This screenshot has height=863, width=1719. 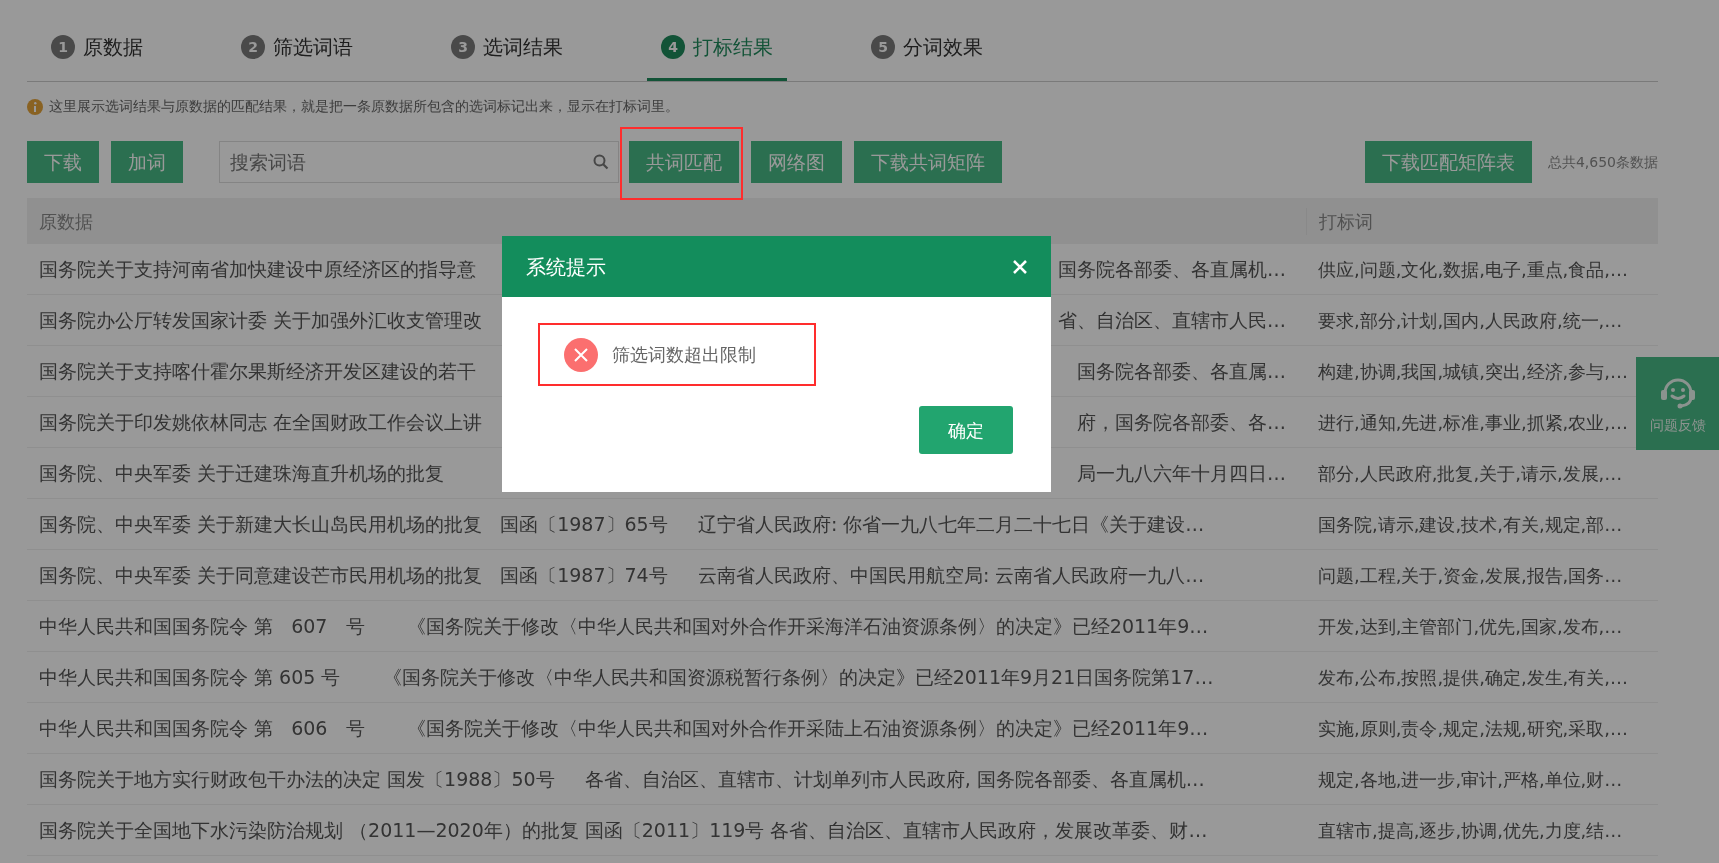 What do you see at coordinates (261, 422) in the screenshot?
I see `table-cell-text: 国务院关于印发姚依林同志 在全国财政工作会议上讲` at bounding box center [261, 422].